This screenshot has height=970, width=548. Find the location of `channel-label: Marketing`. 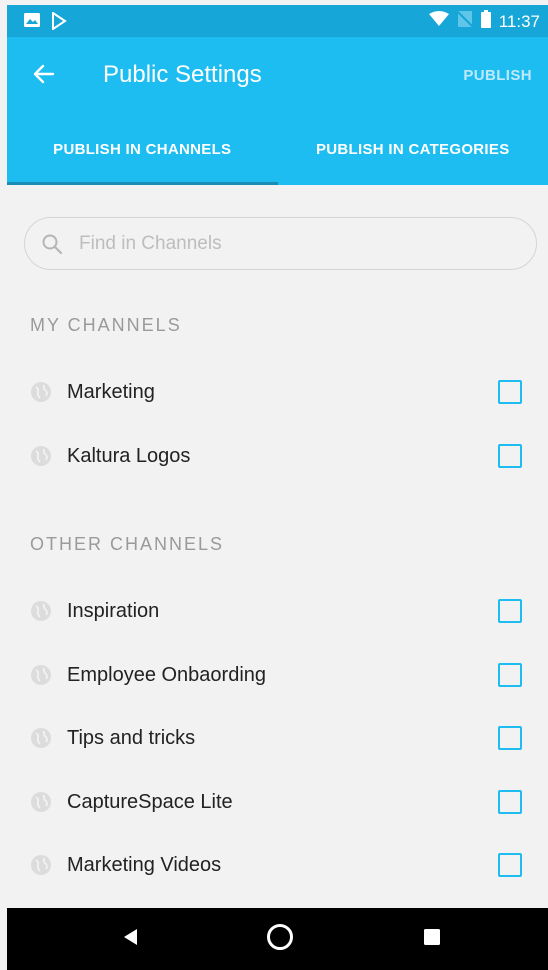

channel-label: Marketing is located at coordinates (111, 391).